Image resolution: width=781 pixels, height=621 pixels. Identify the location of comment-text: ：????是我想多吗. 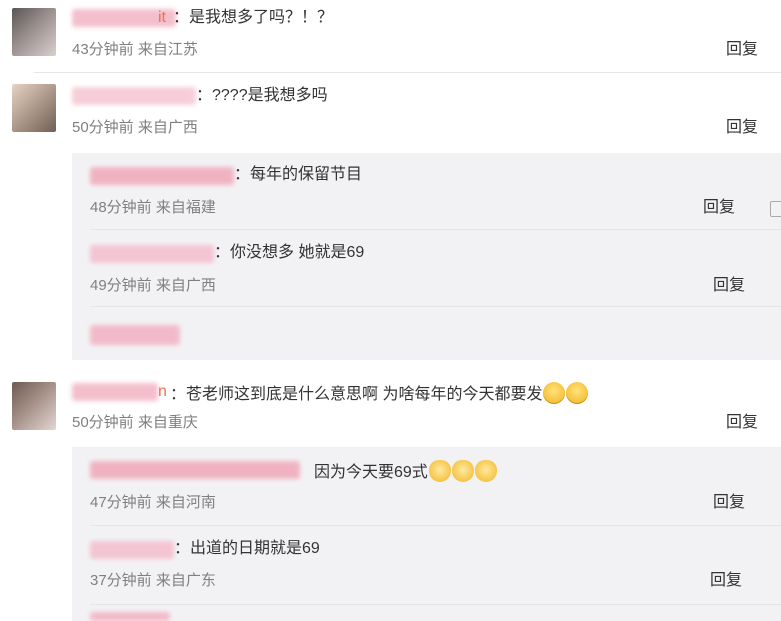
(262, 95).